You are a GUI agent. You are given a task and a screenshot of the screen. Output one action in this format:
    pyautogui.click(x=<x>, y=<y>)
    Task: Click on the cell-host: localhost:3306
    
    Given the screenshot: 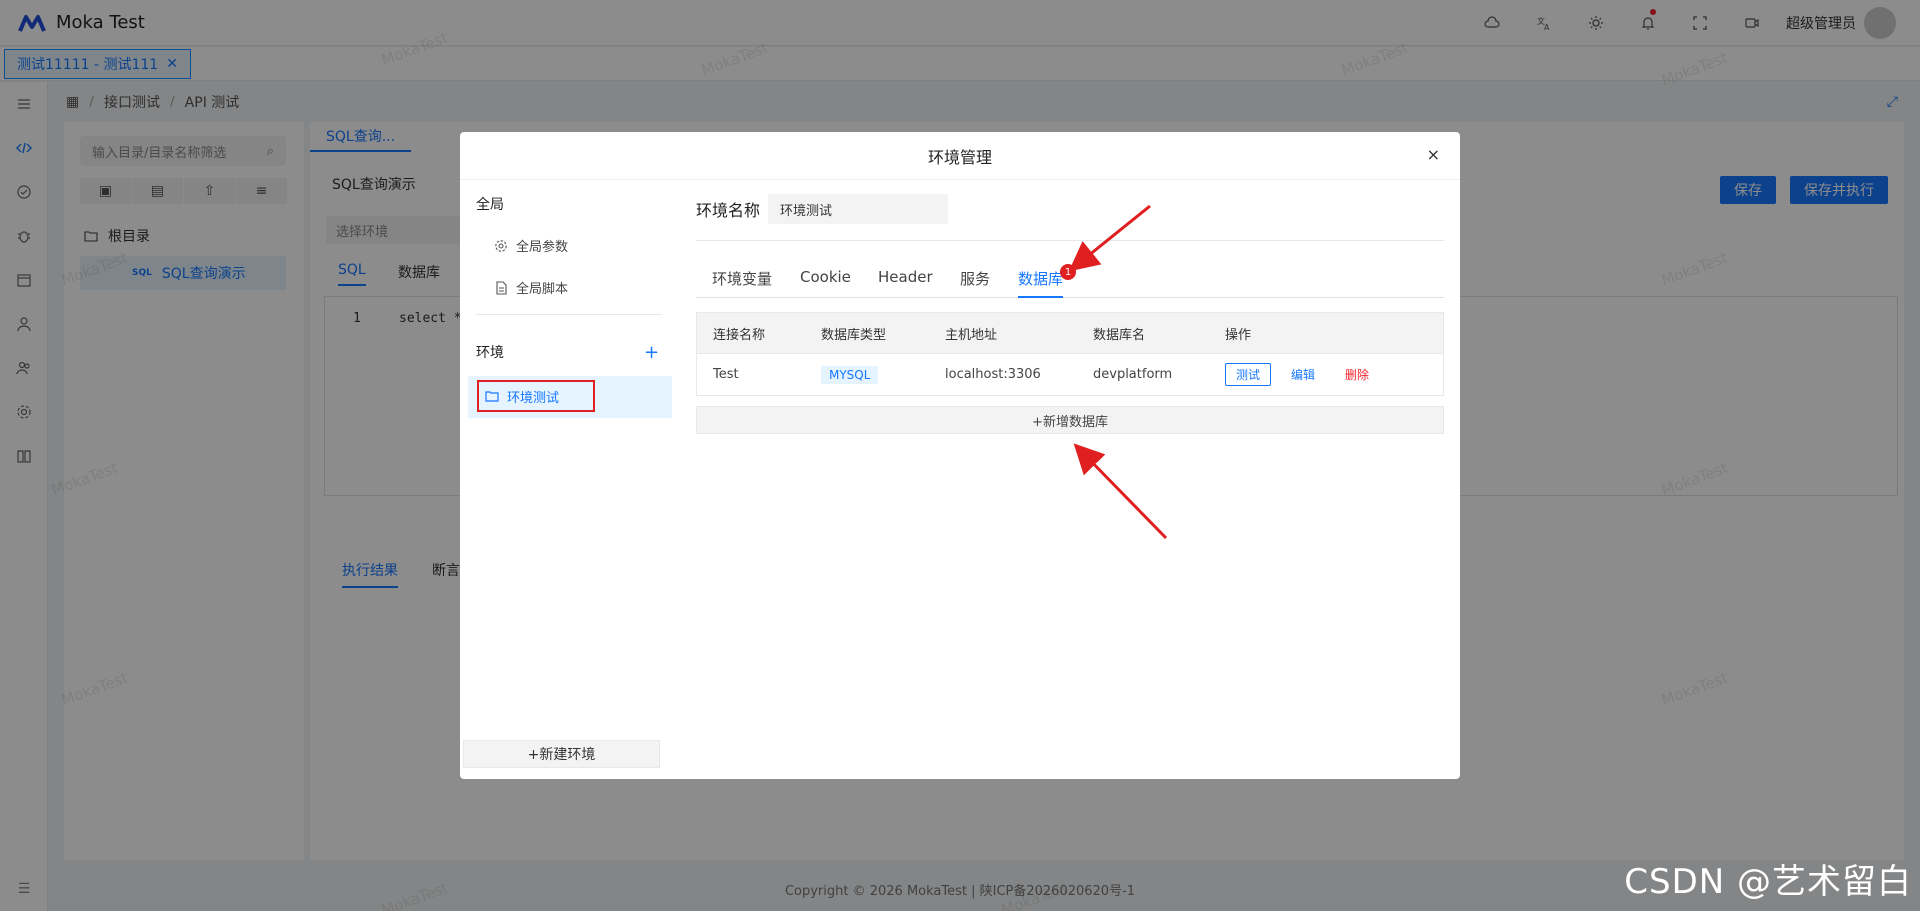 What is the action you would take?
    pyautogui.click(x=993, y=374)
    